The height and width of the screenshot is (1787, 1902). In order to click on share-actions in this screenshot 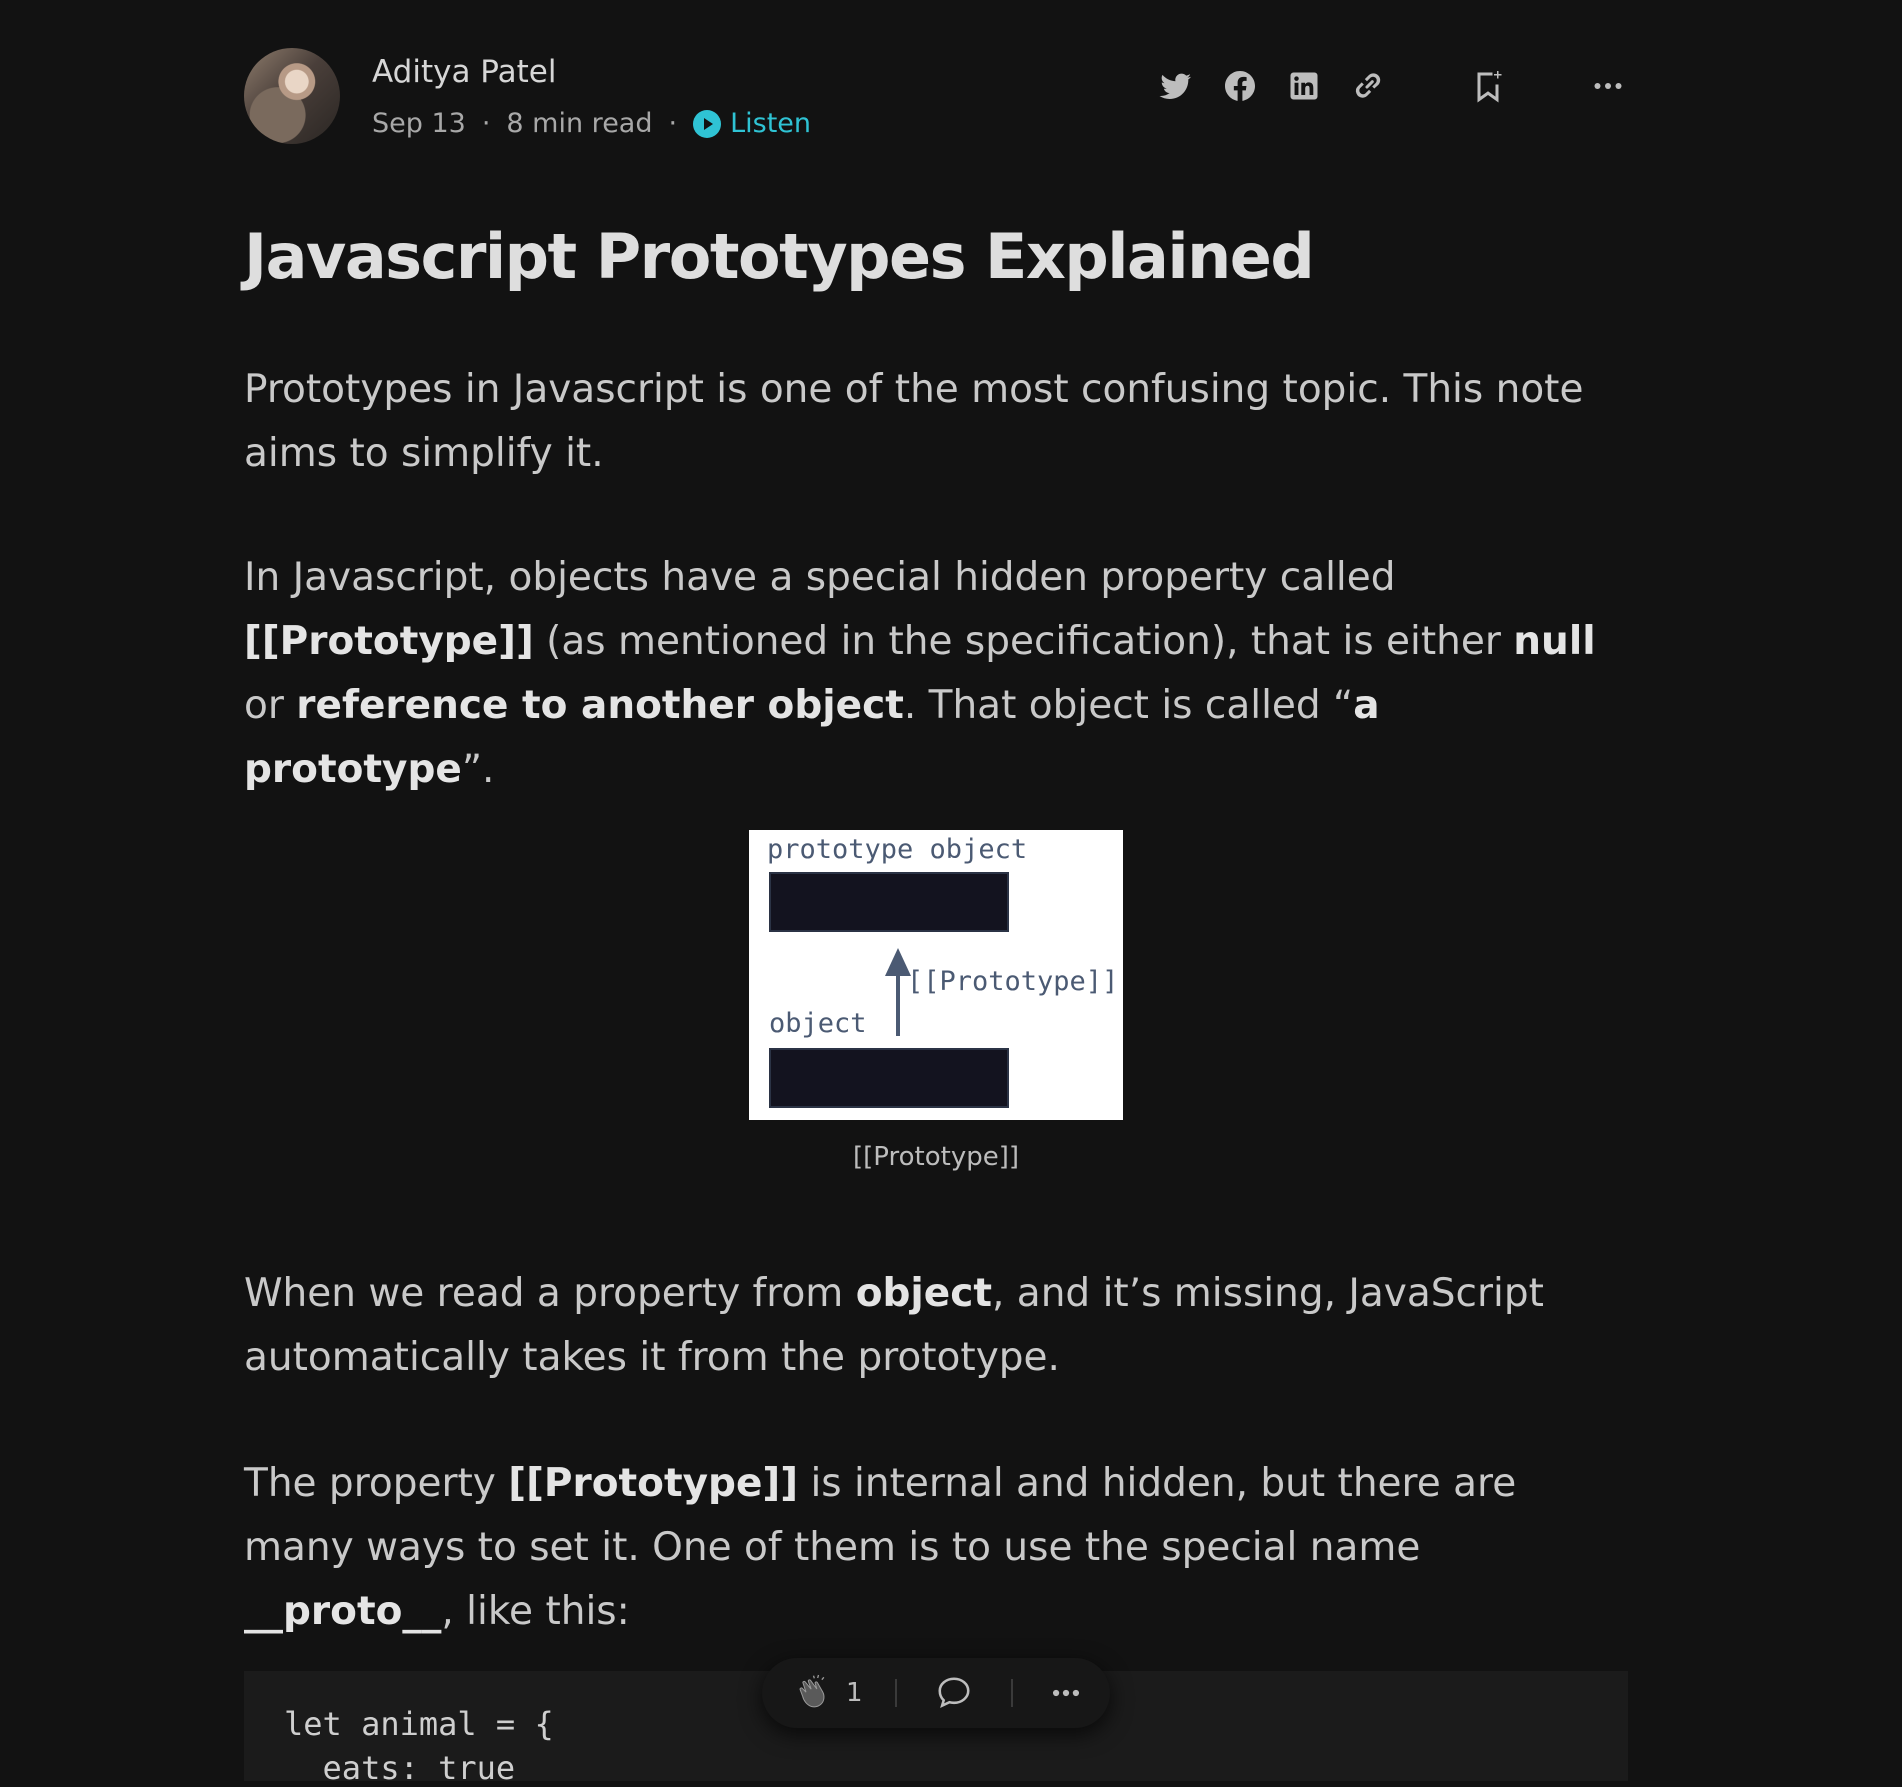, I will do `click(1380, 86)`.